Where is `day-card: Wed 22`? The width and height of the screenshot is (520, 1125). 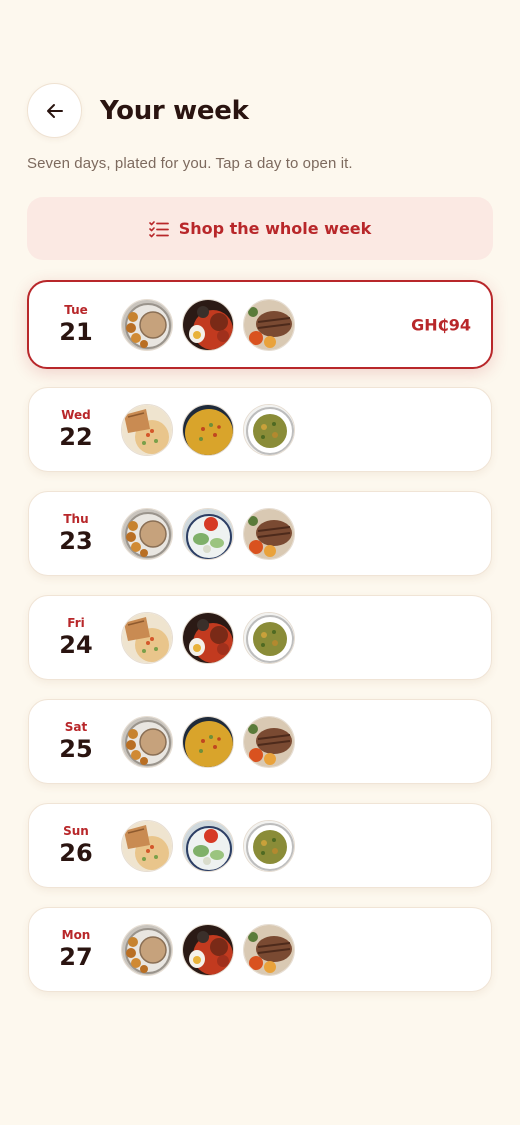
day-card: Wed 22 is located at coordinates (260, 429).